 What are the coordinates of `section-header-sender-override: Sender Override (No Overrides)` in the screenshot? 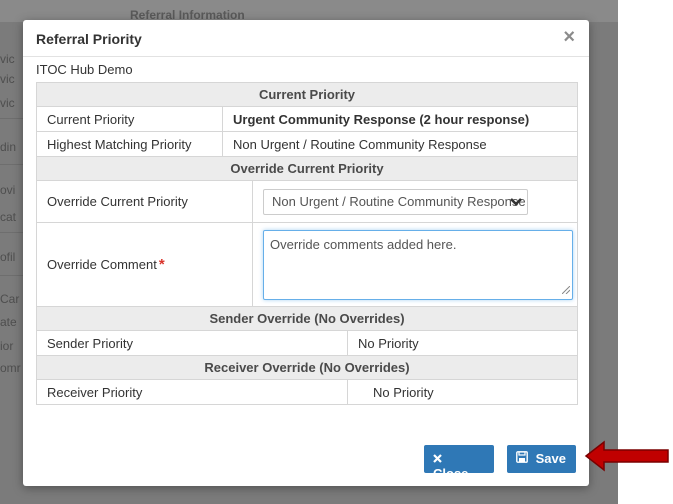 It's located at (307, 318).